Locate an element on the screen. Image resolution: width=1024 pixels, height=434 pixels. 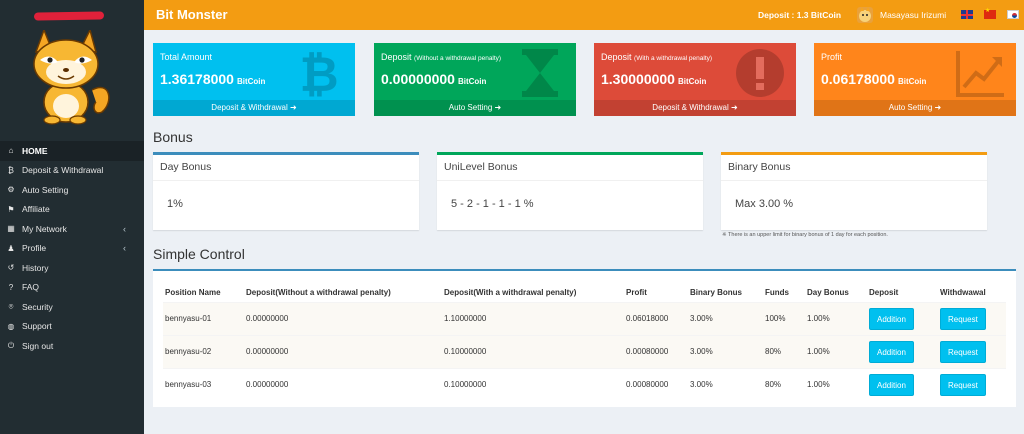
sidebar-item-security: ⌾ Security is located at coordinates (72, 307).